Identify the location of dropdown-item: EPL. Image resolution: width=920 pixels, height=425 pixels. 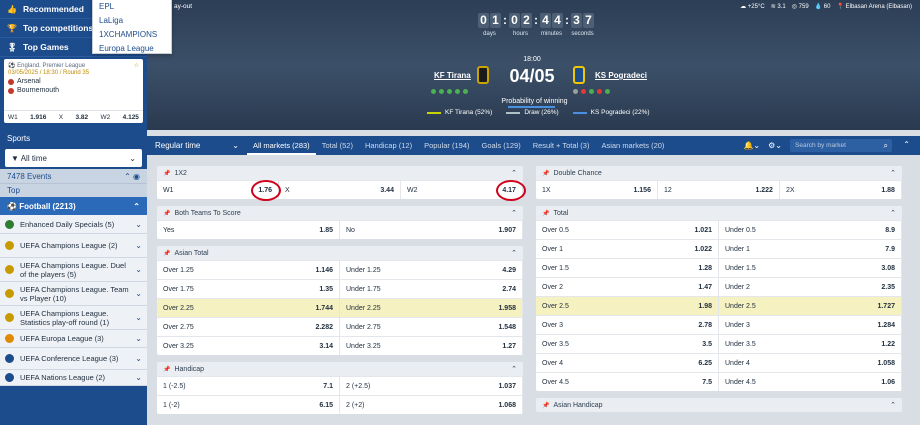
(135, 7).